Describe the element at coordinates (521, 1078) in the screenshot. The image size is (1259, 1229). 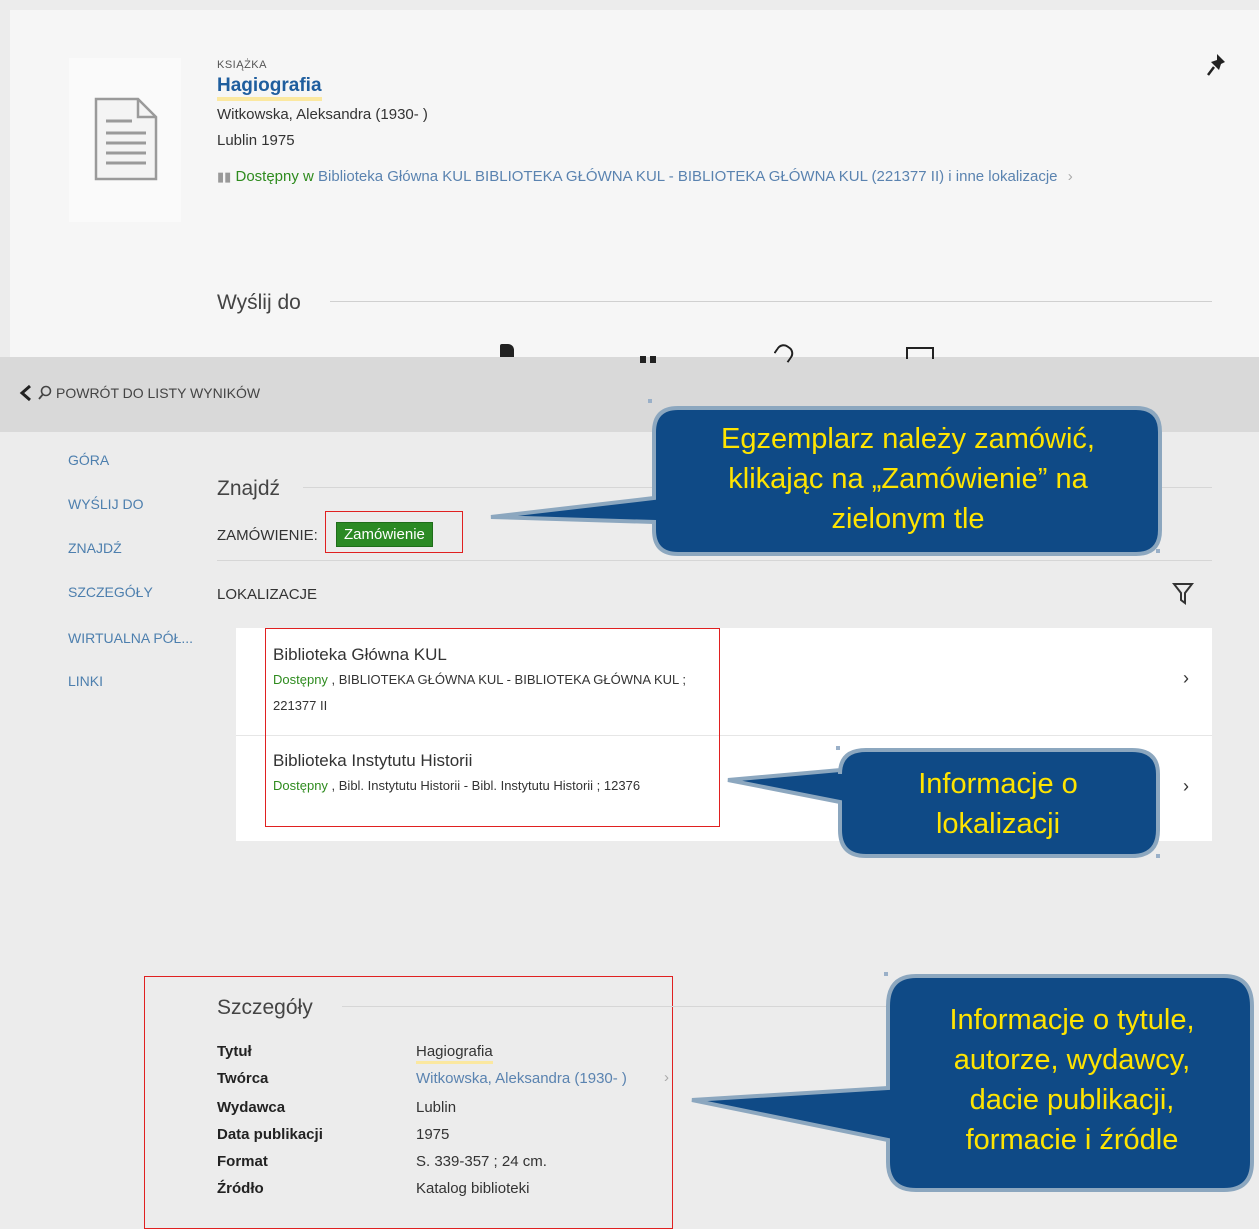
I see `detail-creator-link: Witkowska, Aleksandra (1930- )` at that location.